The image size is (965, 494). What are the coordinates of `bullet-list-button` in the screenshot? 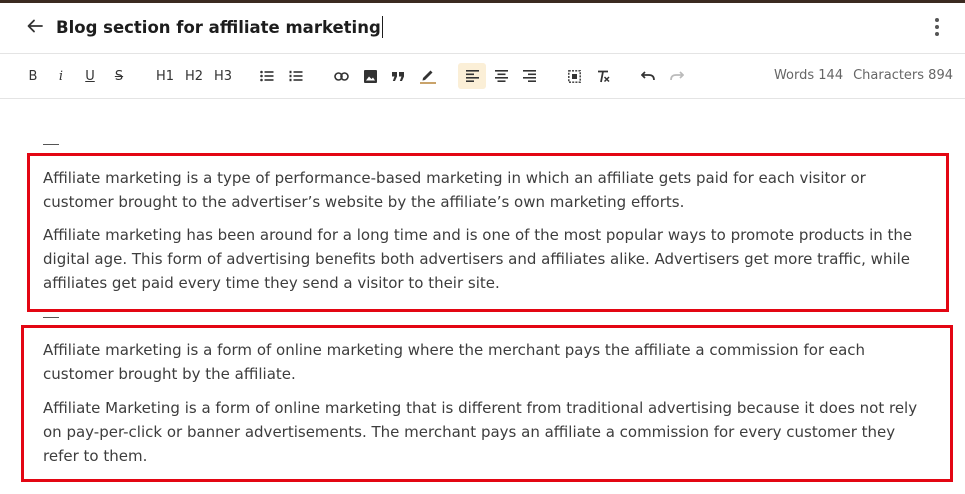 It's located at (267, 76).